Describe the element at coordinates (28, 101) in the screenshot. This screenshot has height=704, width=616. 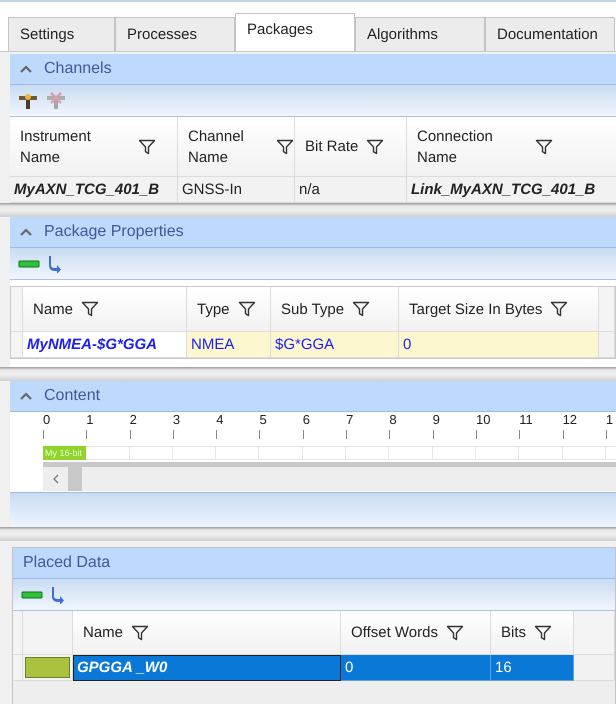
I see `plug-icon` at that location.